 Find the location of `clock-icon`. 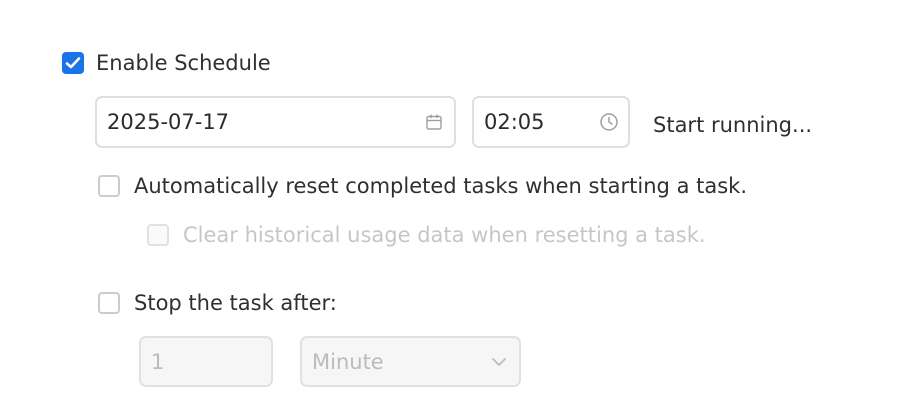

clock-icon is located at coordinates (609, 122).